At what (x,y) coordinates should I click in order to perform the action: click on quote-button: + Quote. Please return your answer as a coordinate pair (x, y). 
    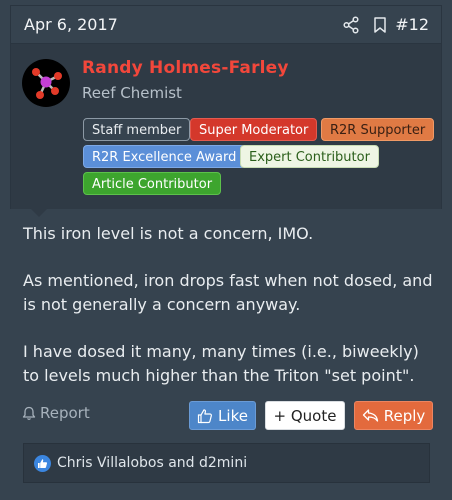
    Looking at the image, I should click on (305, 415).